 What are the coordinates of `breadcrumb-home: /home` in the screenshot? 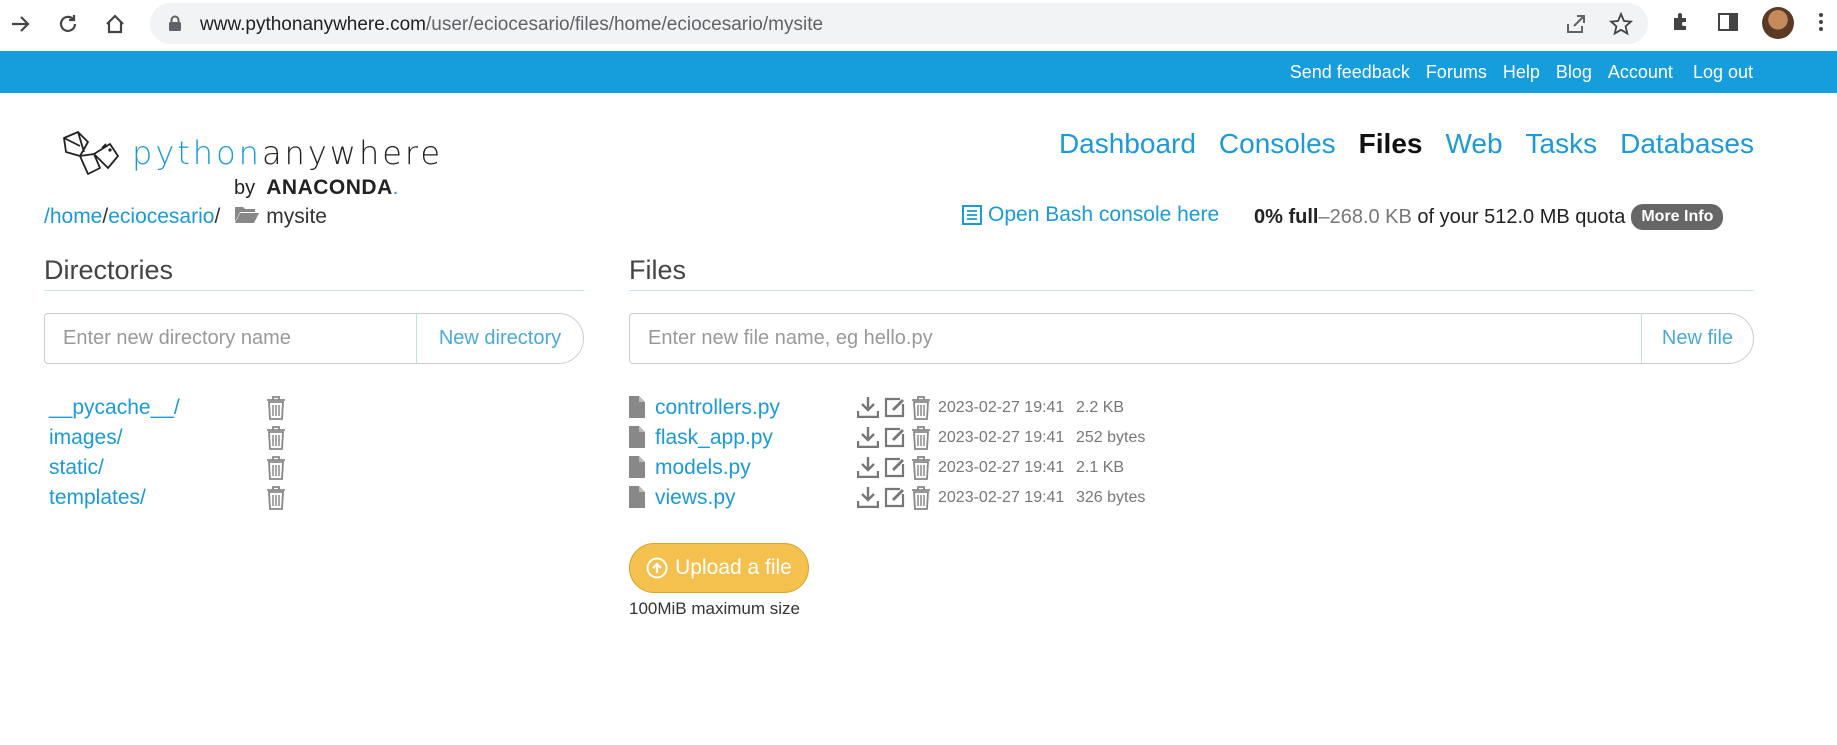 It's located at (73, 217).